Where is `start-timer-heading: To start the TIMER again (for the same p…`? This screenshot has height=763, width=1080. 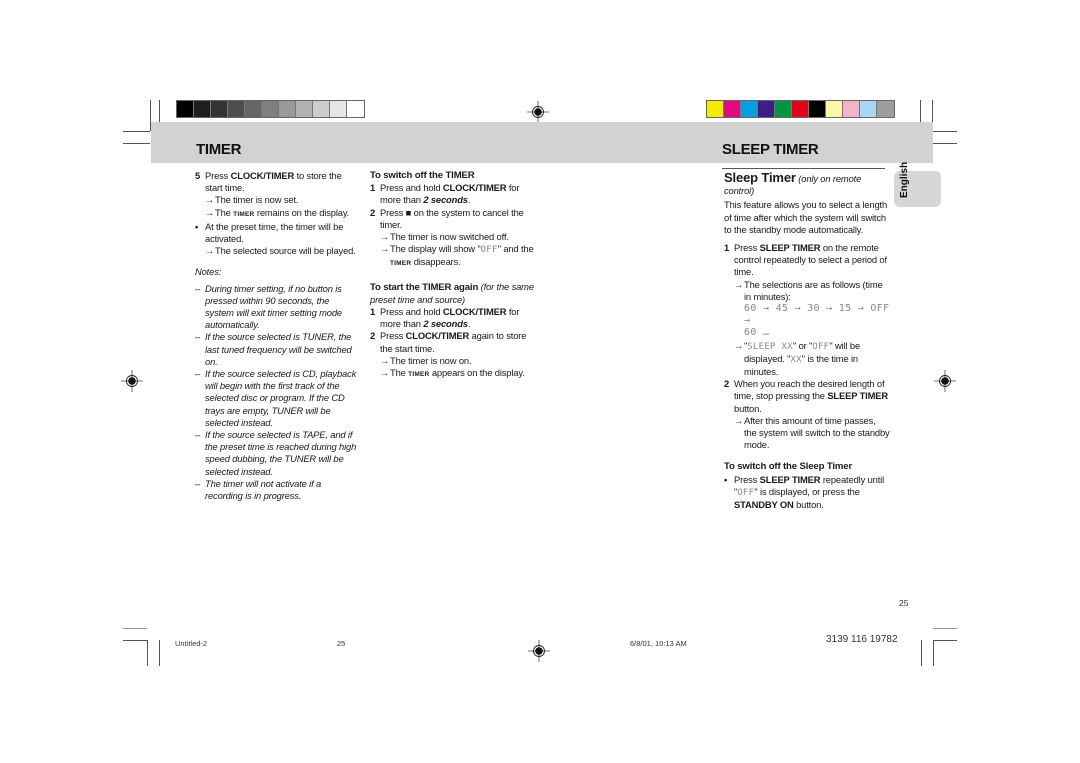 start-timer-heading: To start the TIMER again (for the same p… is located at coordinates (452, 292).